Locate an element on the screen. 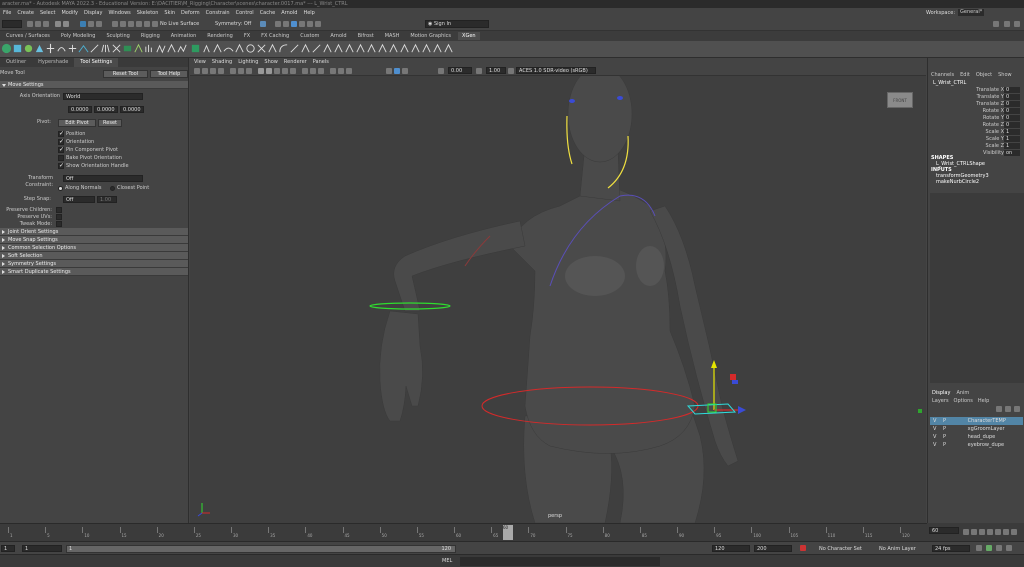 This screenshot has height=567, width=1024. xgen-twist-icon is located at coordinates (261, 48).